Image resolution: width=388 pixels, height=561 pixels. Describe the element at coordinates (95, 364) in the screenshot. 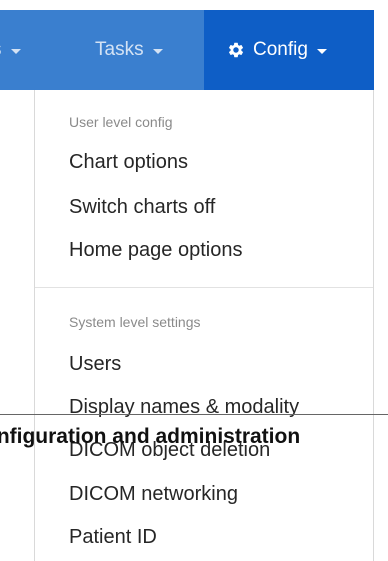

I see `menu-item-users: Users` at that location.